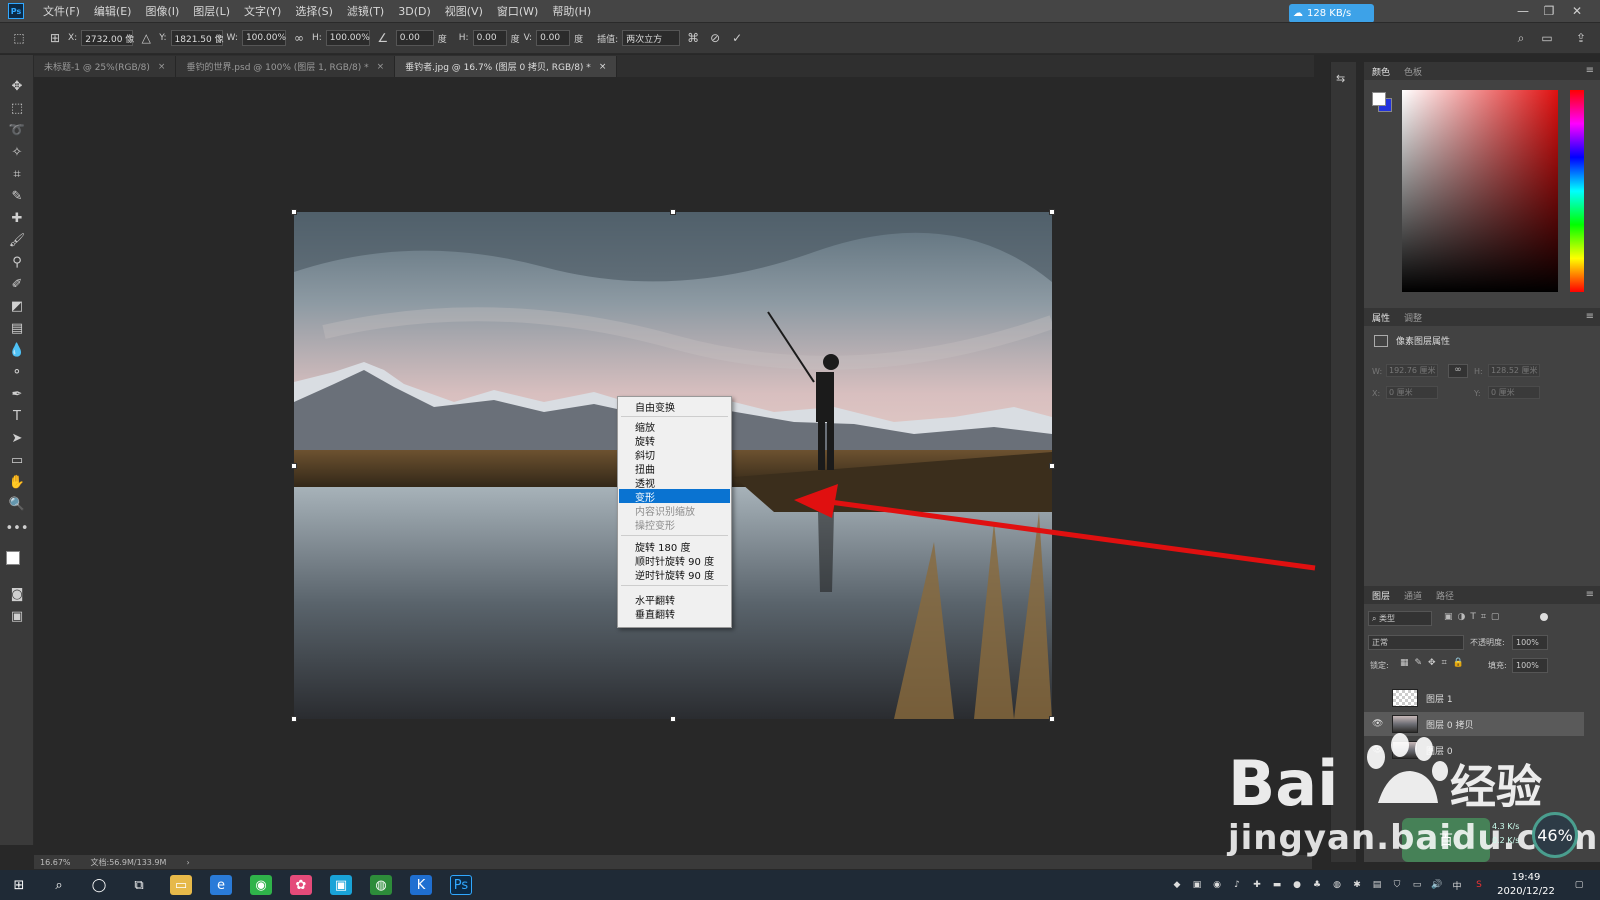  What do you see at coordinates (1530, 642) in the screenshot?
I see `opacity-field: 100%` at bounding box center [1530, 642].